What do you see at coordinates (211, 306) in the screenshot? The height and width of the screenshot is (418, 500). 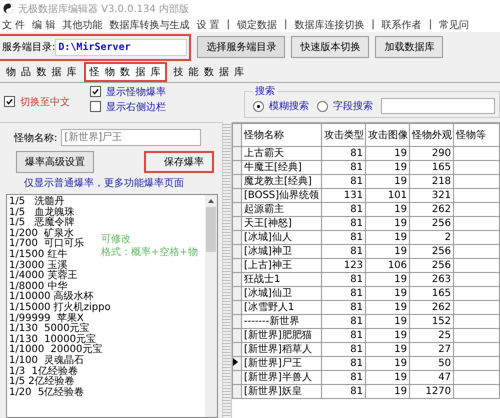 I see `scrollbar` at bounding box center [211, 306].